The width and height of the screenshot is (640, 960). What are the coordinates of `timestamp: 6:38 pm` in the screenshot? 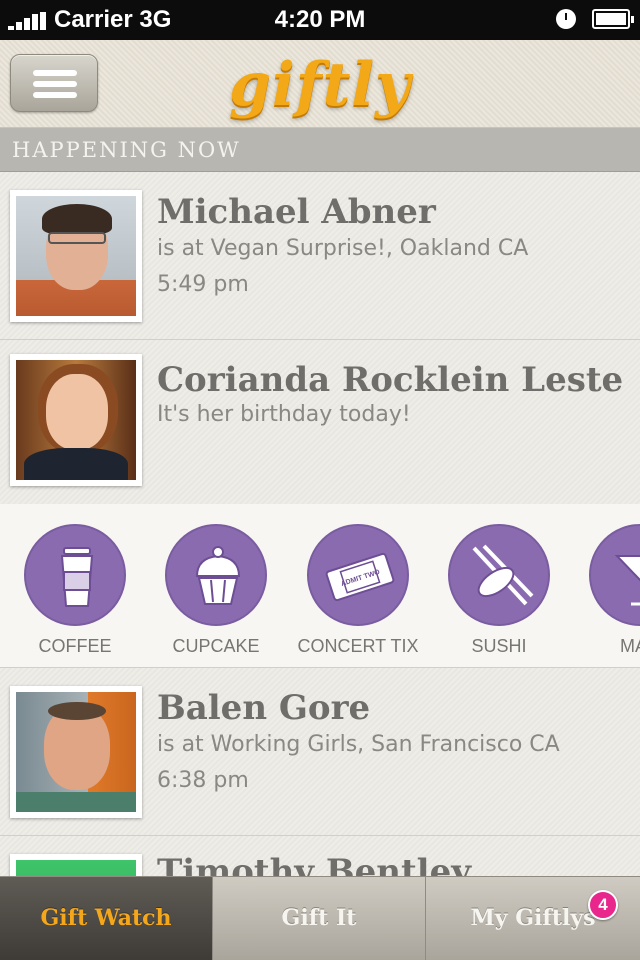 It's located at (203, 780).